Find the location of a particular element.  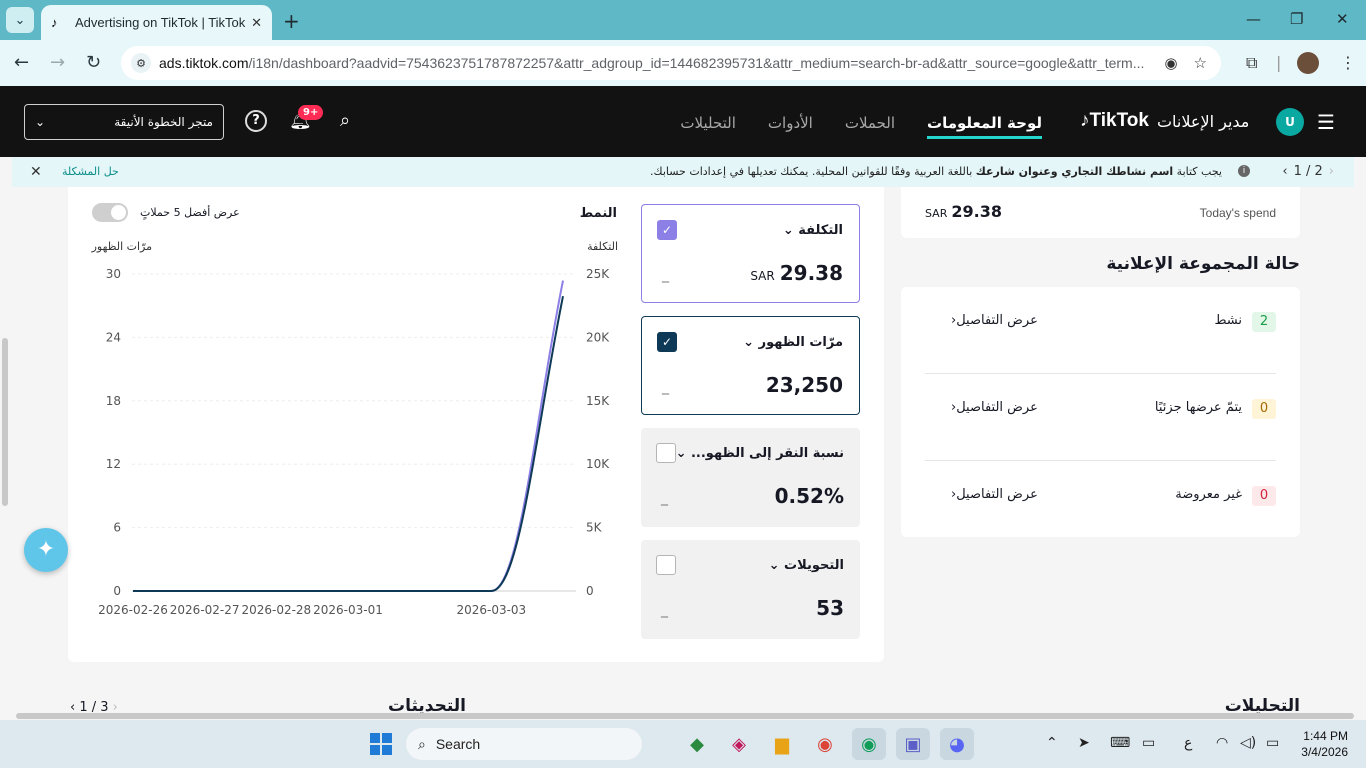

wifi-icon: ◠ is located at coordinates (1222, 743).